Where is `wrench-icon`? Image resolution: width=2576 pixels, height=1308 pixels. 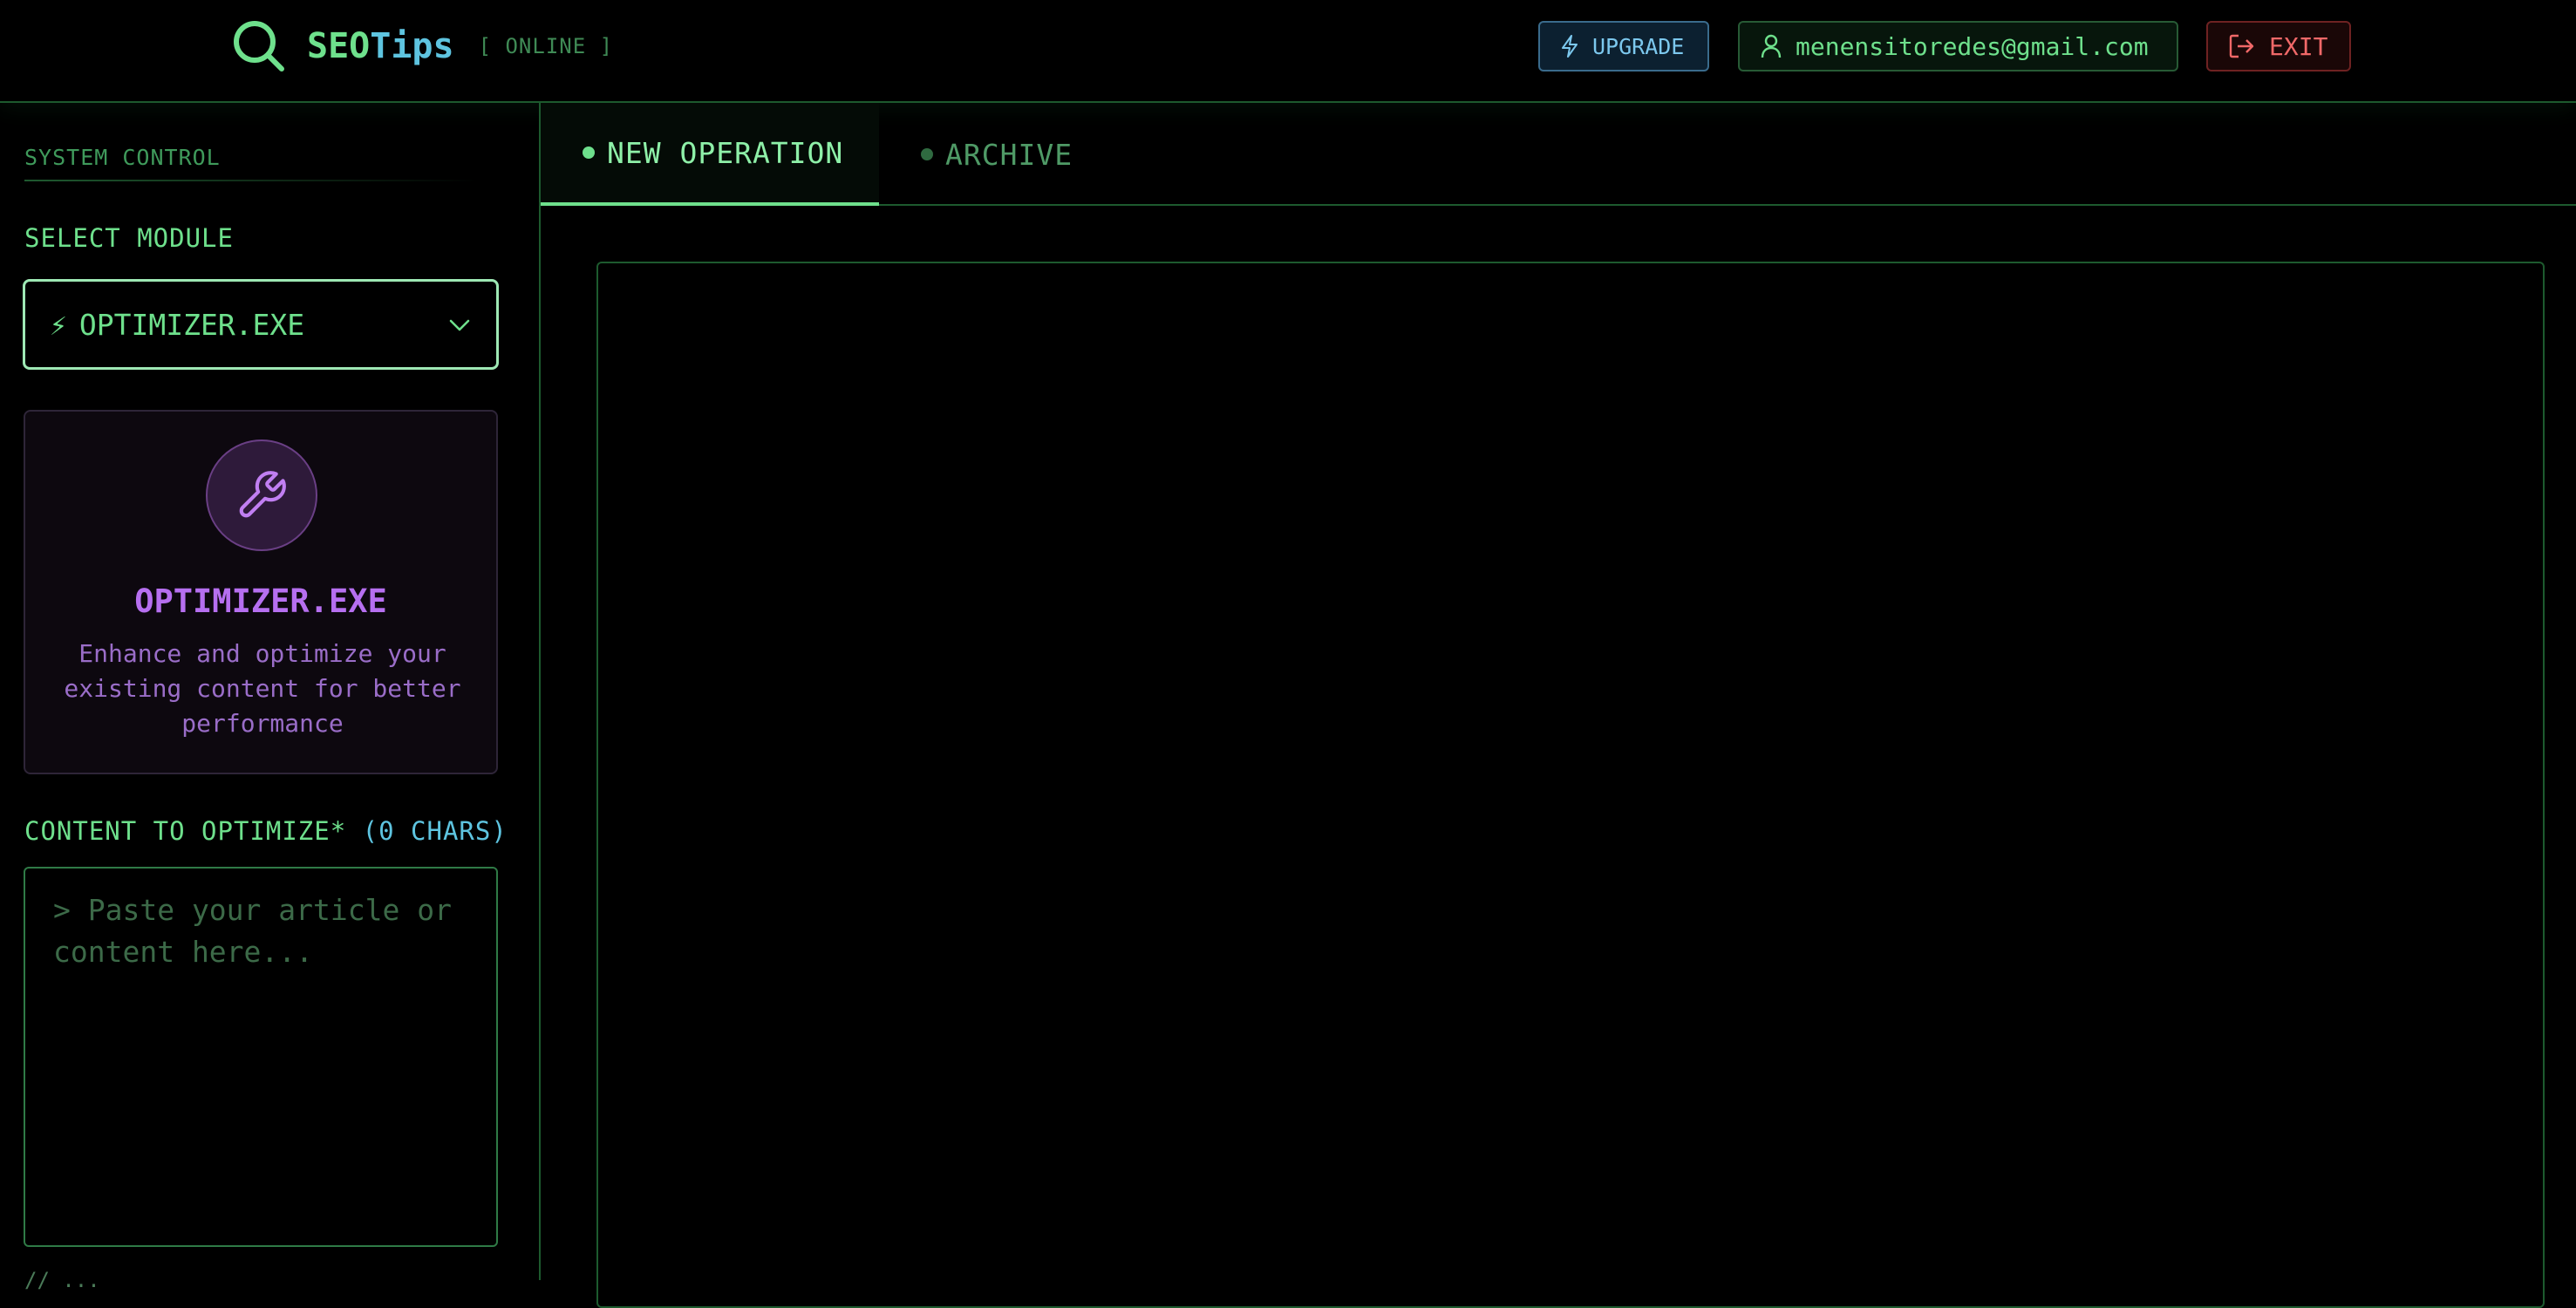
wrench-icon is located at coordinates (262, 494).